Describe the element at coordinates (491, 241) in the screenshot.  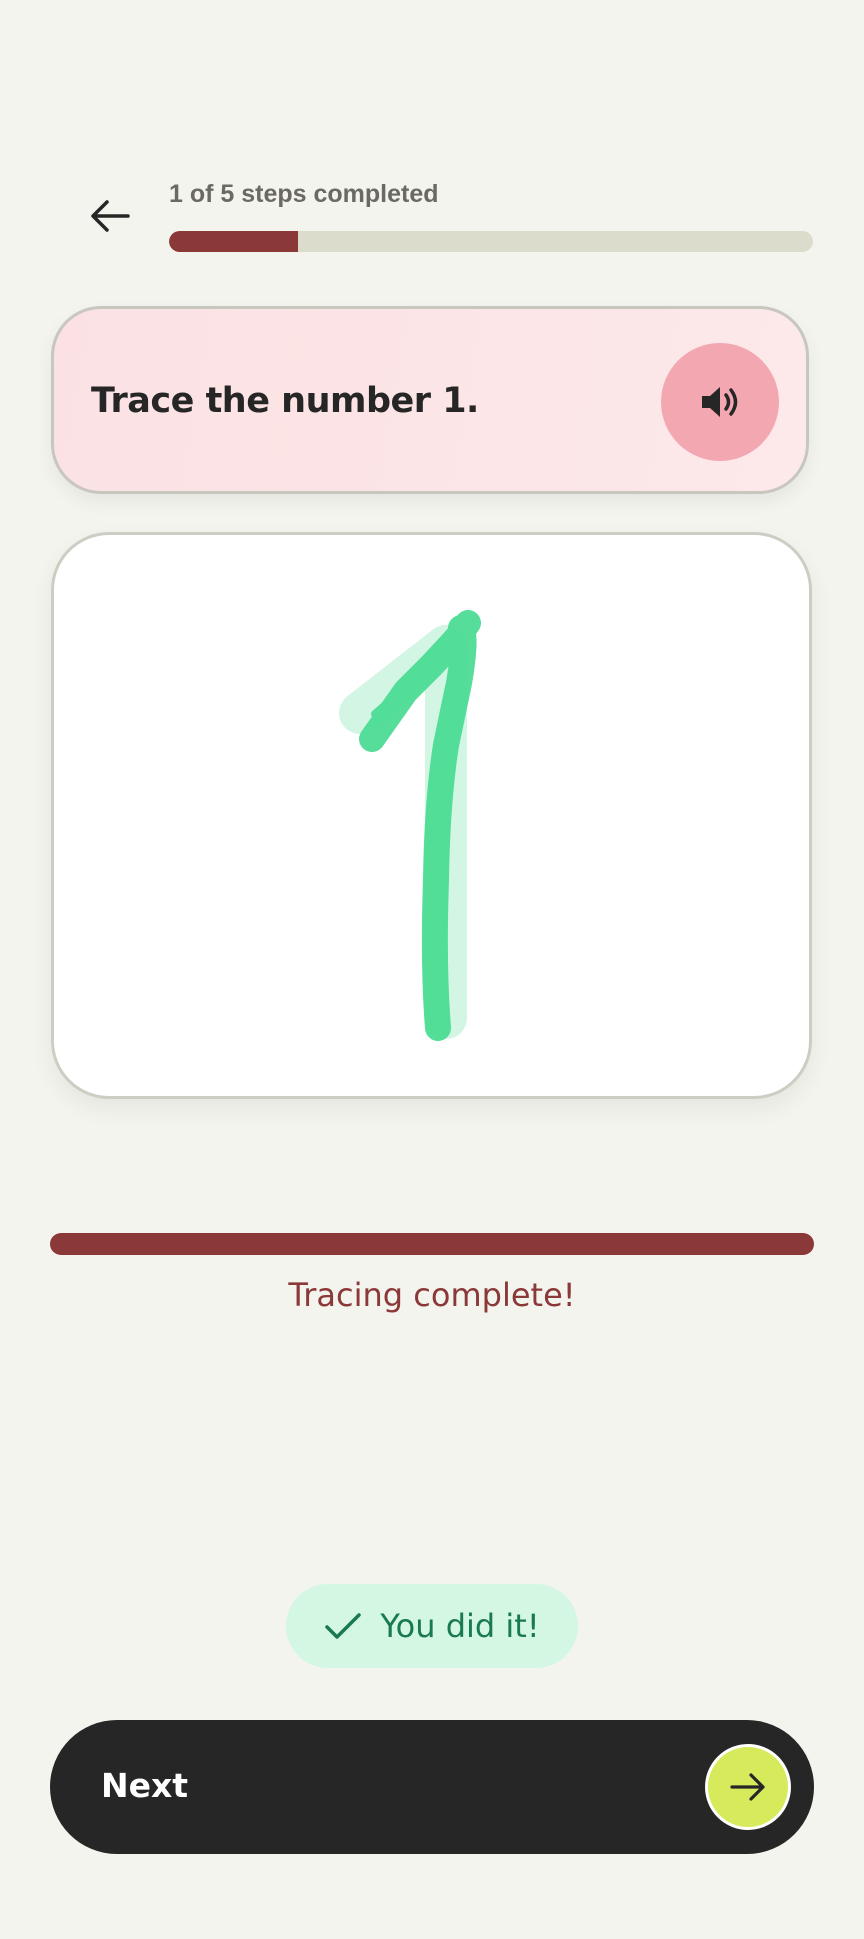
I see `steps-progress-bar` at that location.